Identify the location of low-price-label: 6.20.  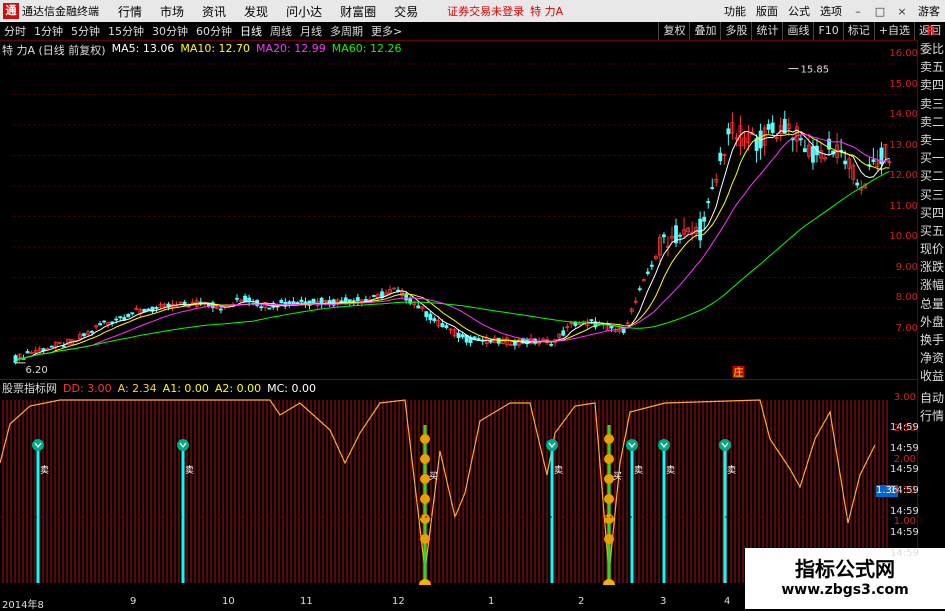
(37, 370).